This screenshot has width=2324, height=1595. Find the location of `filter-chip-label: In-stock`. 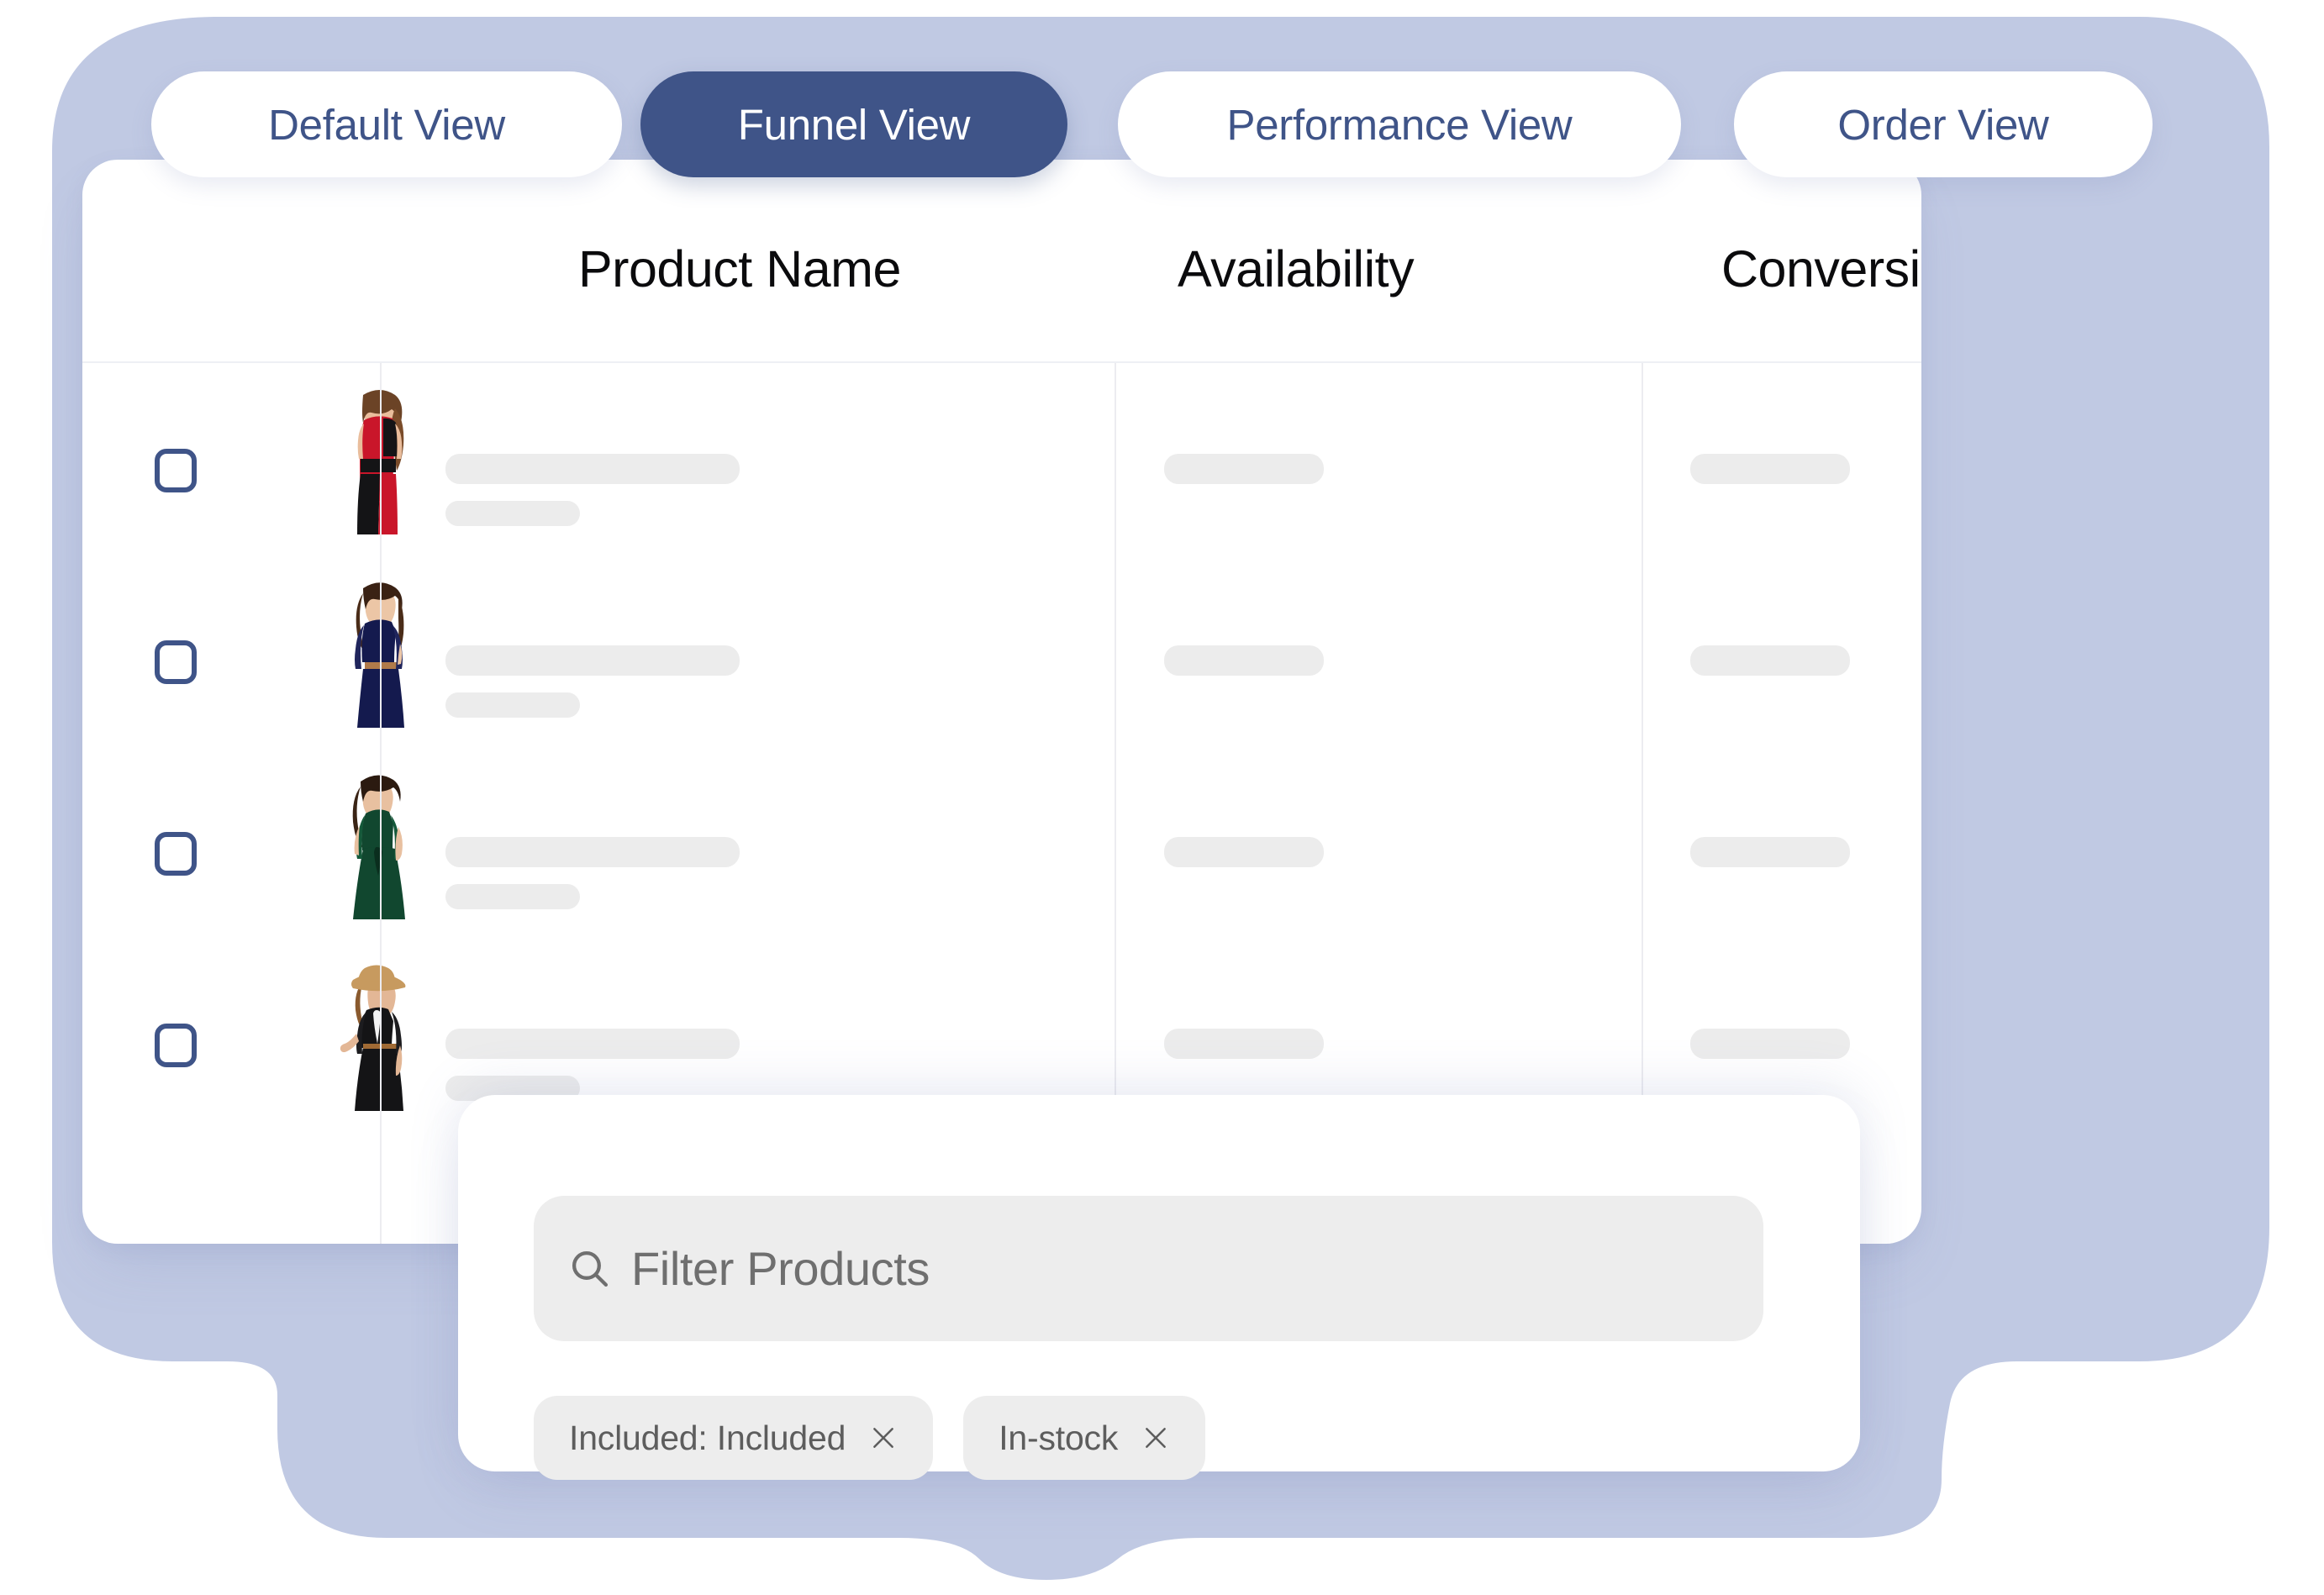

filter-chip-label: In-stock is located at coordinates (1059, 1437).